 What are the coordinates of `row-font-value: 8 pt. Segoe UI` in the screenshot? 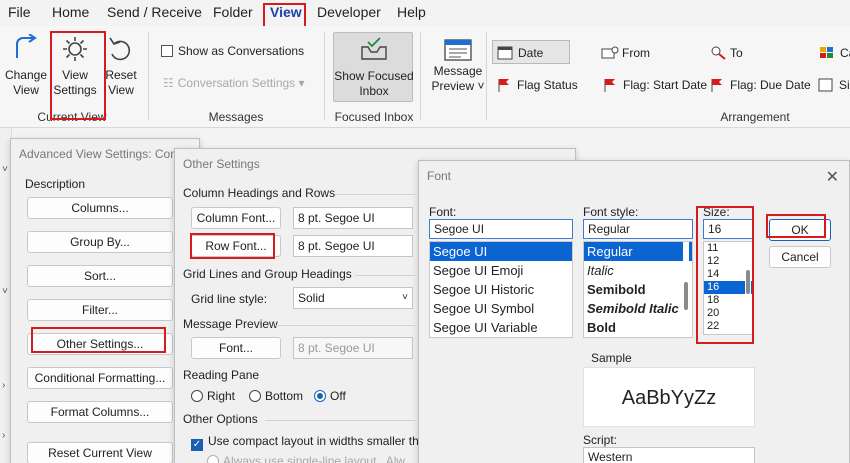 It's located at (353, 246).